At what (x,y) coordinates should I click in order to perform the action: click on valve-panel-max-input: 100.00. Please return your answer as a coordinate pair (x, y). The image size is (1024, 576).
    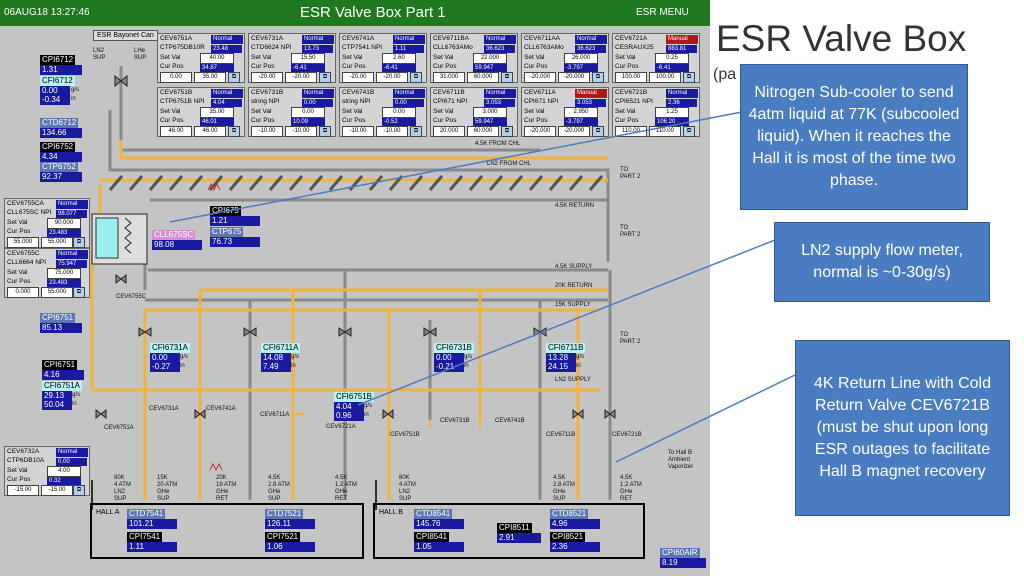
    Looking at the image, I should click on (665, 77).